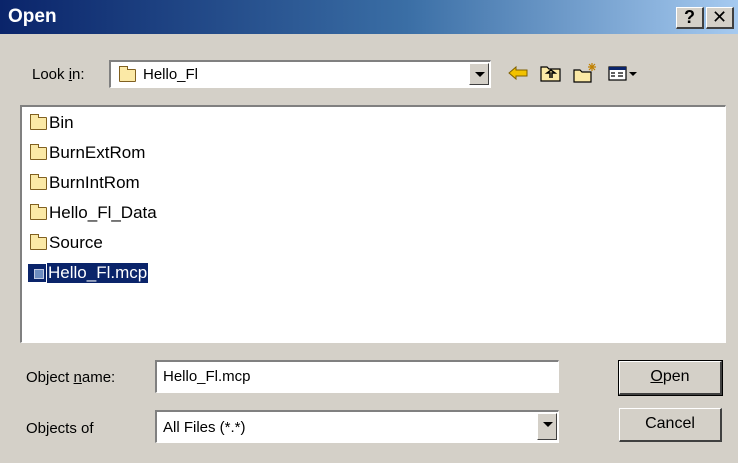 This screenshot has width=738, height=463. What do you see at coordinates (670, 425) in the screenshot?
I see `cancel-button: Cancel` at bounding box center [670, 425].